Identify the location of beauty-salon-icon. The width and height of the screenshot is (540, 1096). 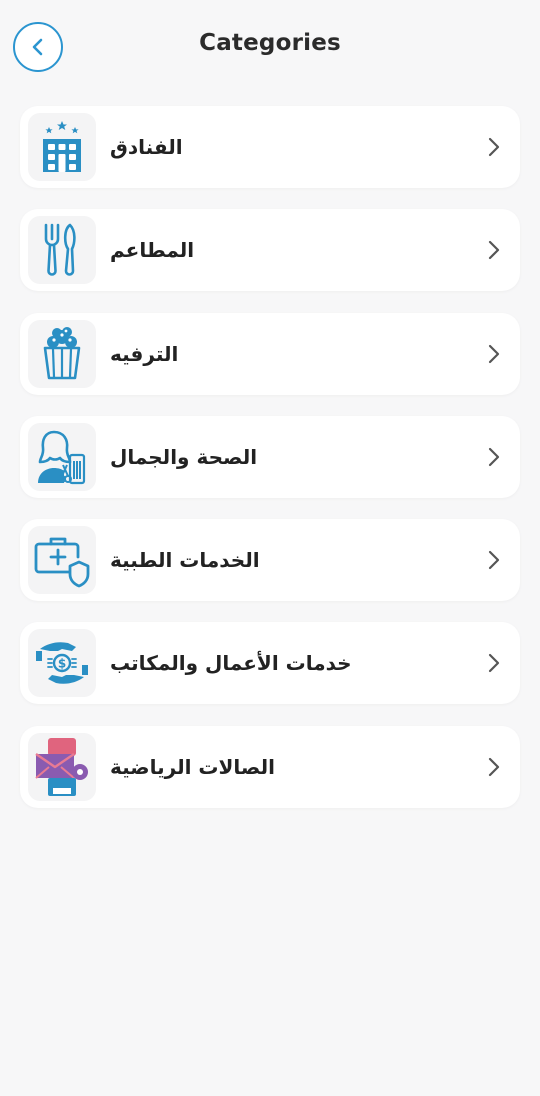
(62, 457).